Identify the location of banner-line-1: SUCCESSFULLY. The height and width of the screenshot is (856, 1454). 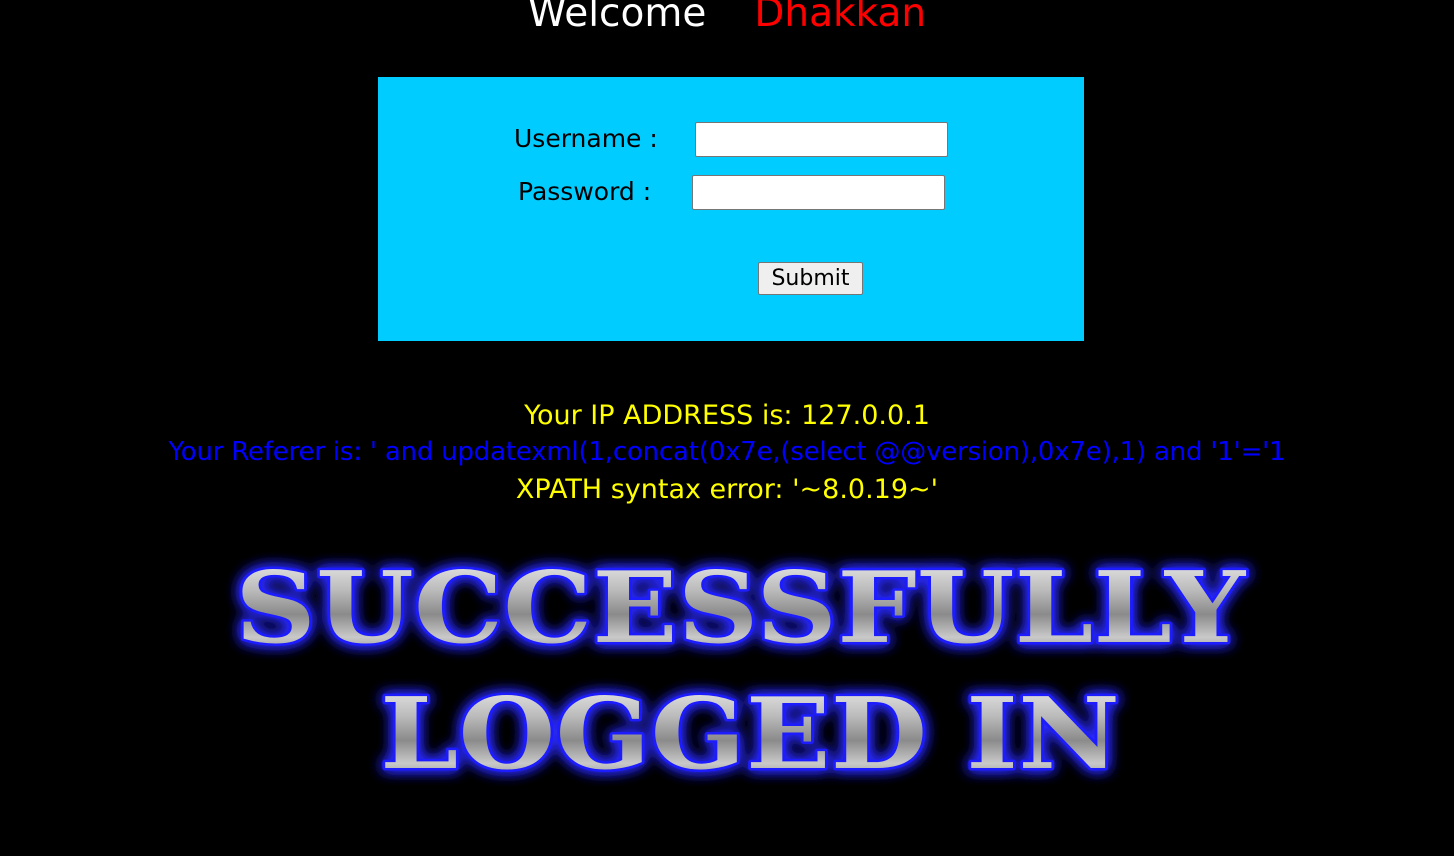
(740, 608).